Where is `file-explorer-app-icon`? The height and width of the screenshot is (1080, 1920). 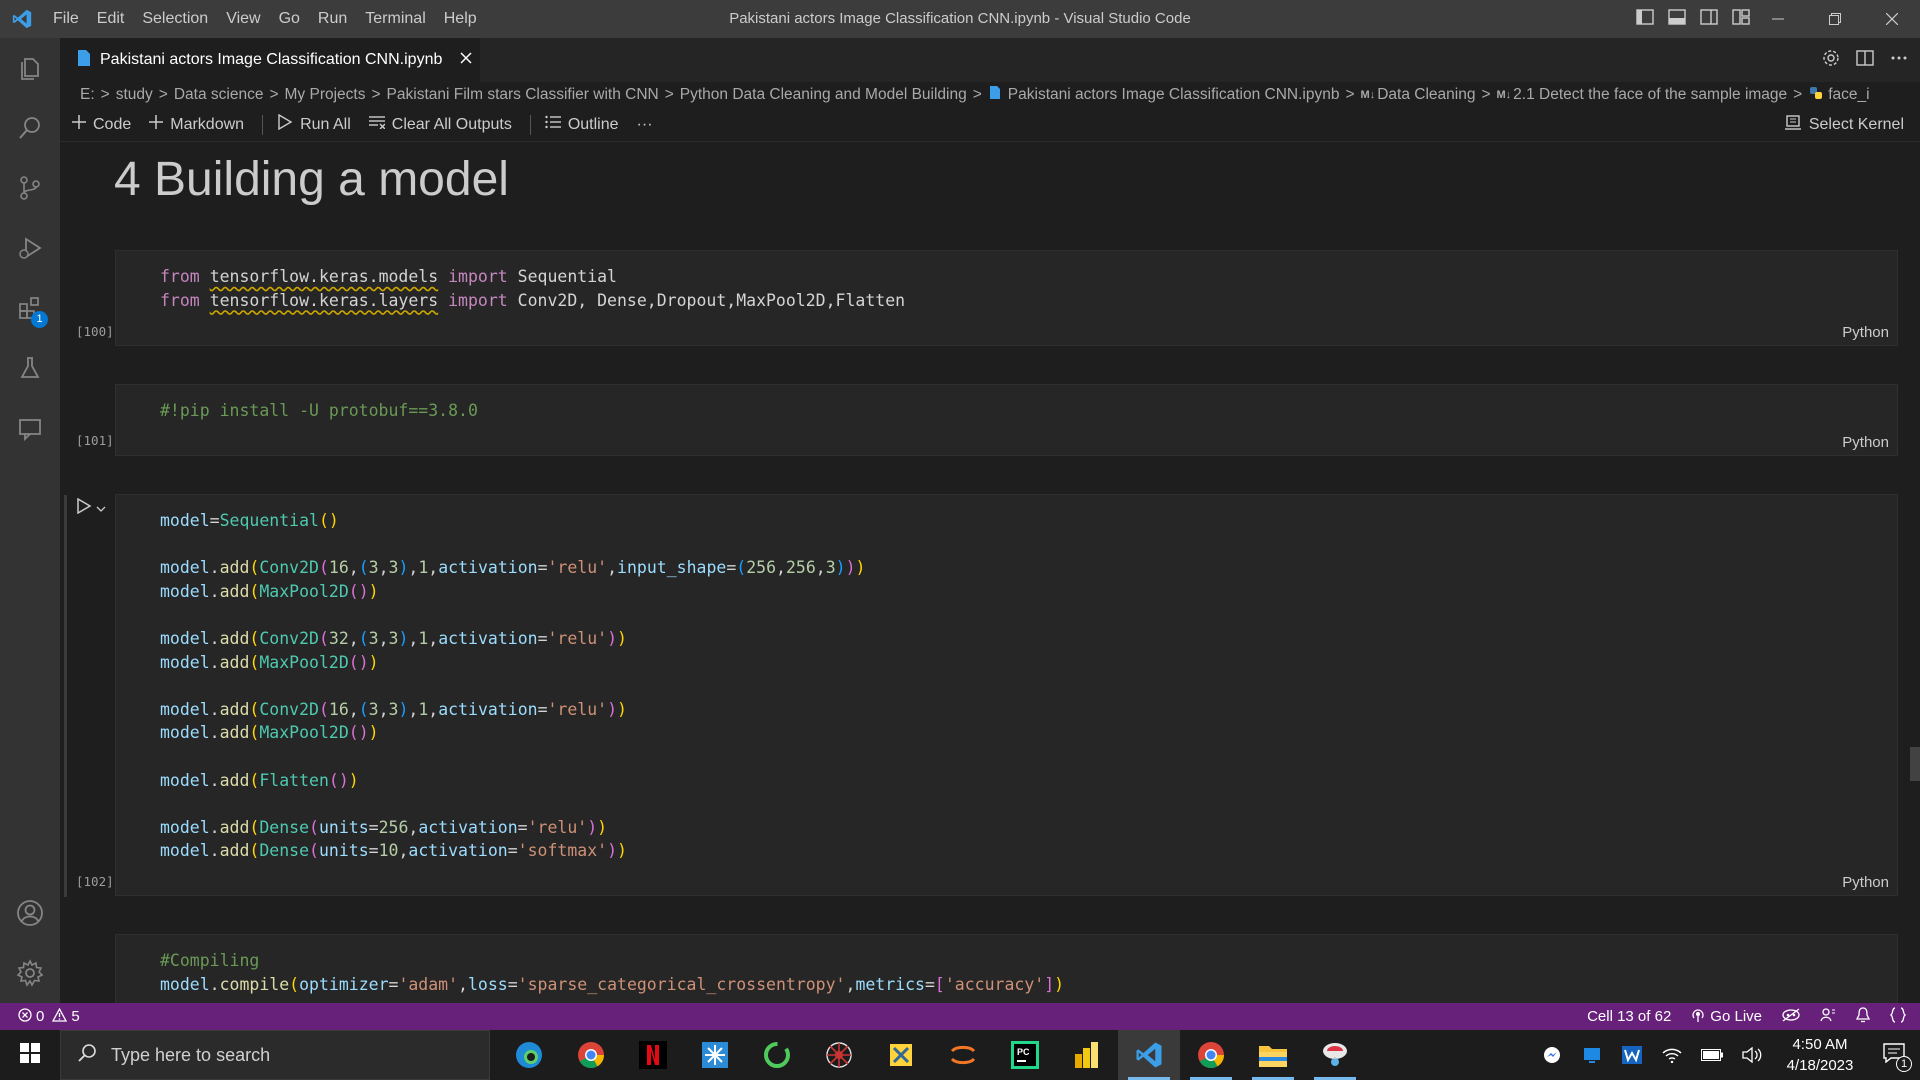 file-explorer-app-icon is located at coordinates (1273, 1055).